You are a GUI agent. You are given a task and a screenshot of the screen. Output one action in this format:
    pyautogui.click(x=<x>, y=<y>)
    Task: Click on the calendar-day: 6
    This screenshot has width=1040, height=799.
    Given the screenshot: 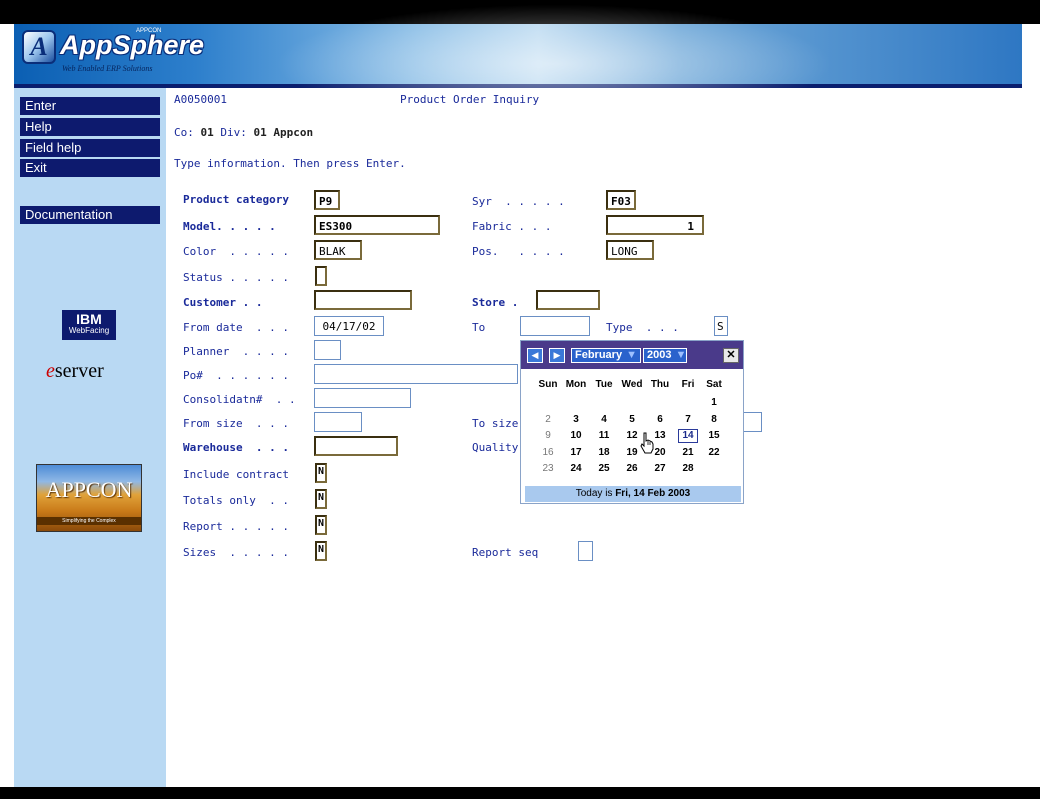 What is the action you would take?
    pyautogui.click(x=660, y=419)
    